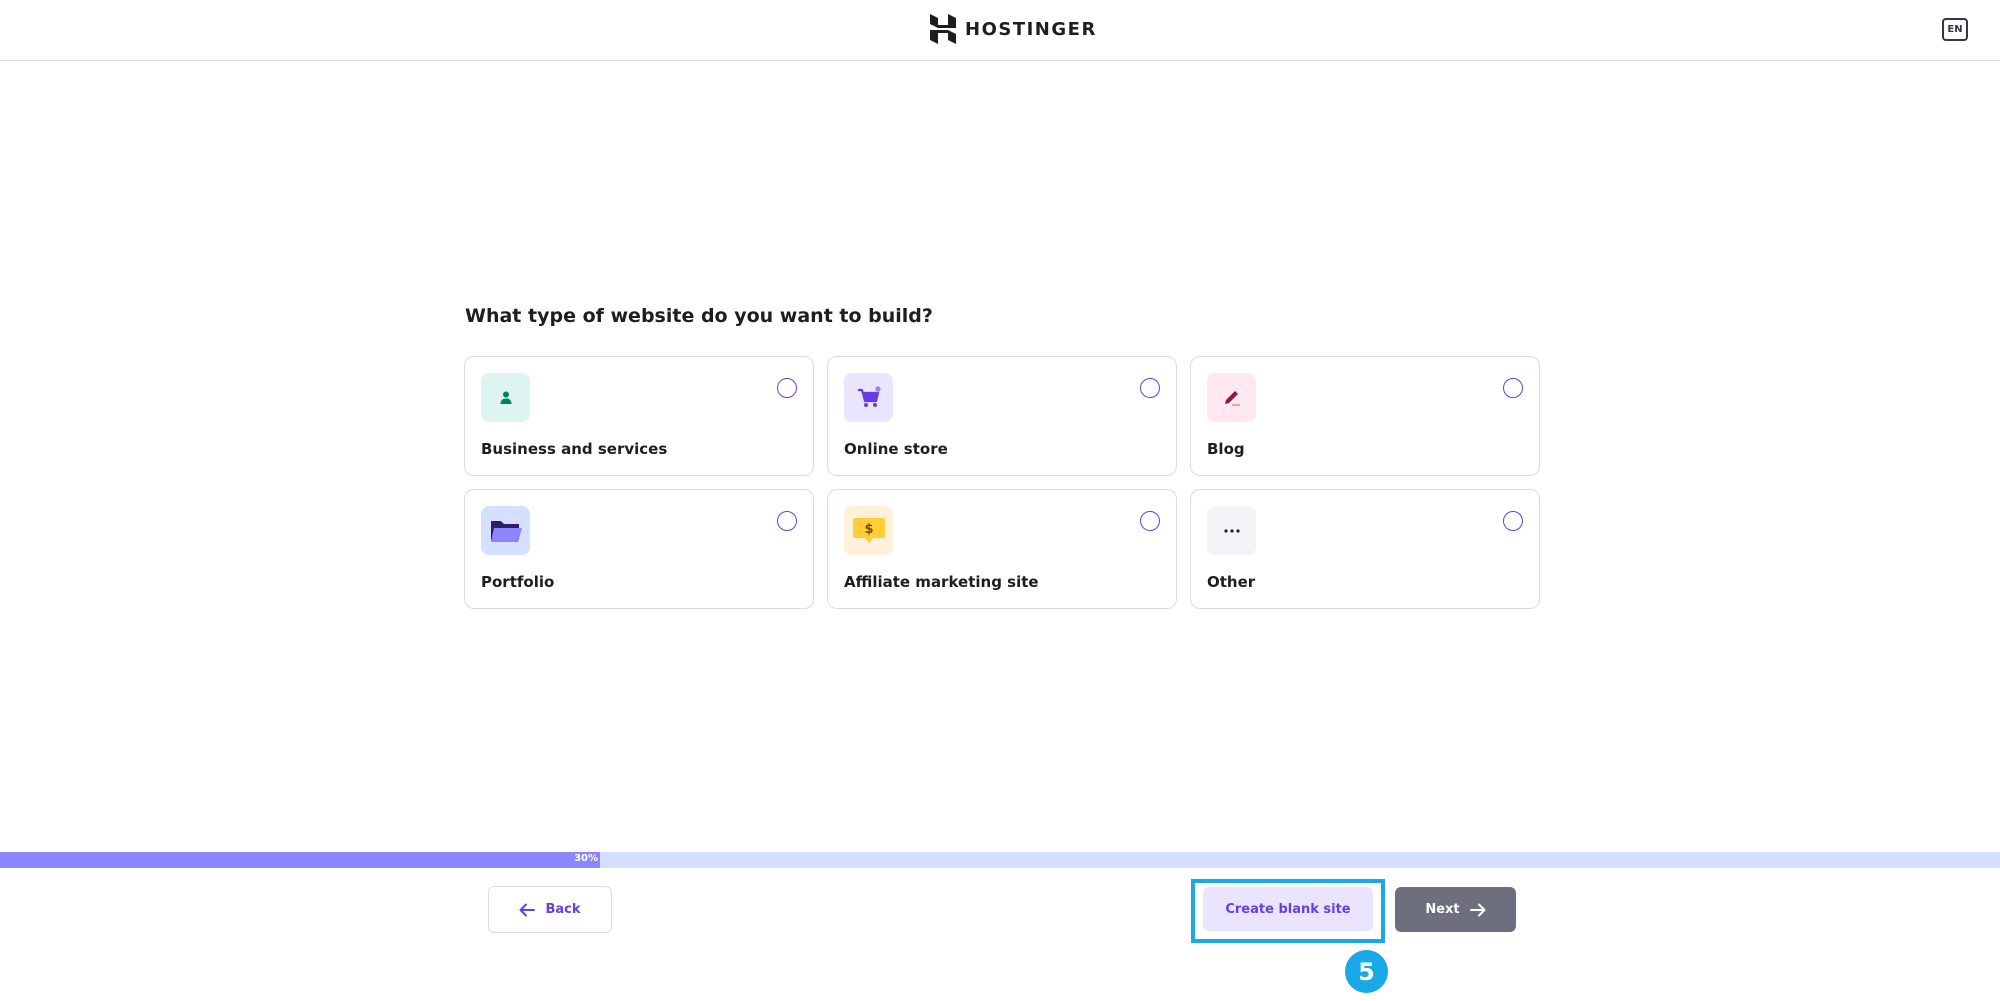  What do you see at coordinates (586, 858) in the screenshot?
I see `progress-label: 30%` at bounding box center [586, 858].